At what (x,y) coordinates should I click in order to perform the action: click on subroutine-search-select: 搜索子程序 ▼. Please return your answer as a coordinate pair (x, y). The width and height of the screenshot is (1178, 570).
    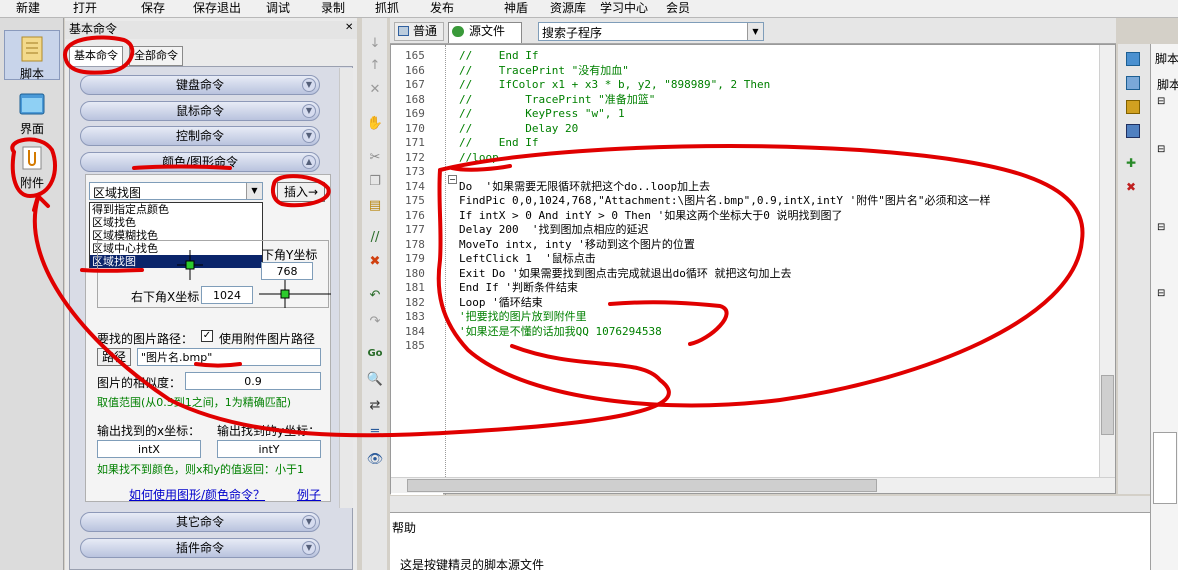
    Looking at the image, I should click on (651, 31).